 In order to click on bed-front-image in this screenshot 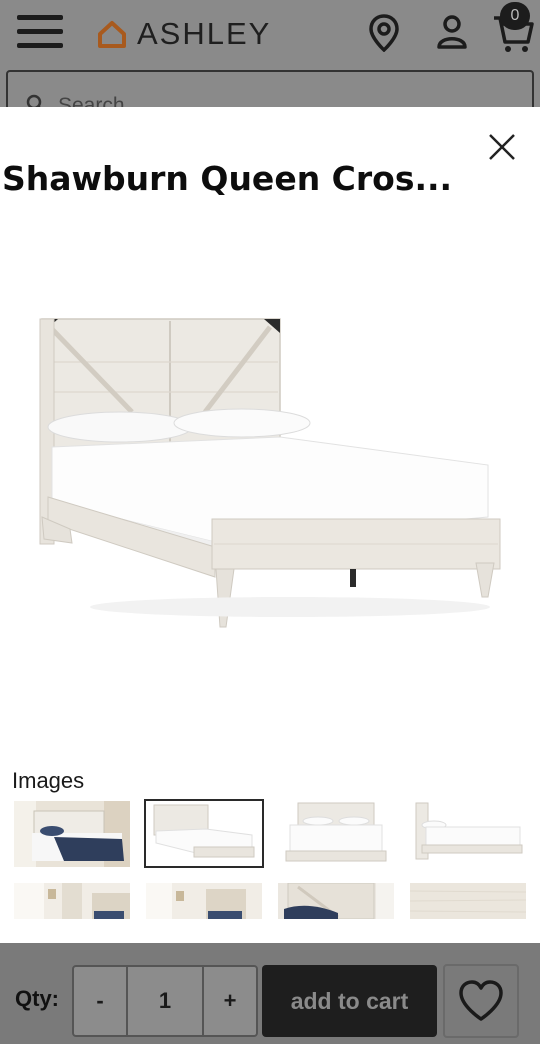, I will do `click(336, 834)`.